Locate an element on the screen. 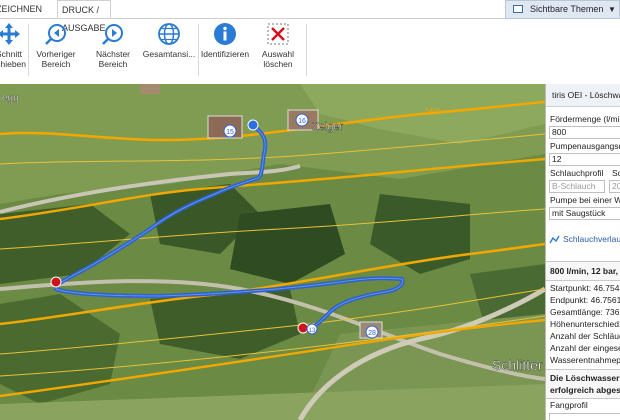 The width and height of the screenshot is (620, 420). pumpe-select: mit Saugstück is located at coordinates (584, 213).